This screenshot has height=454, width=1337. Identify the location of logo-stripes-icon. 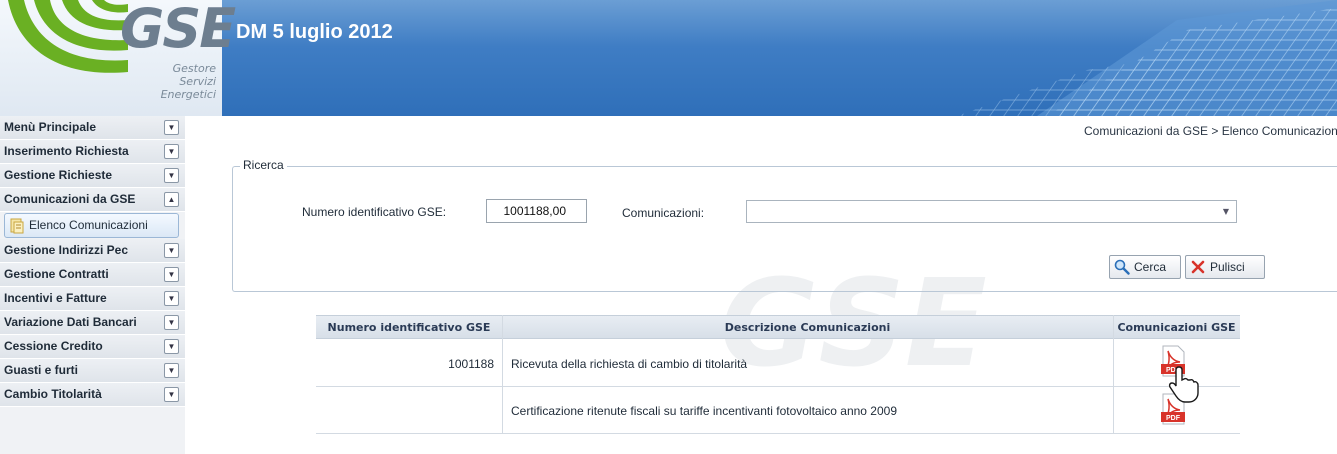
(68, 36).